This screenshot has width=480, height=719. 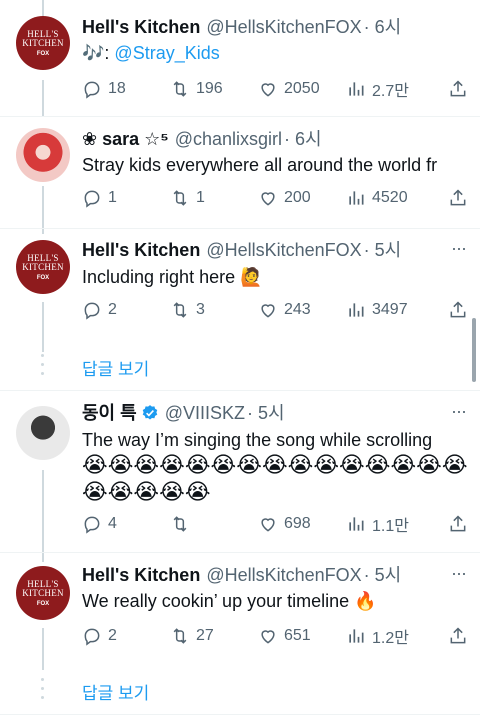 What do you see at coordinates (109, 413) in the screenshot?
I see `display-name: 동이 특` at bounding box center [109, 413].